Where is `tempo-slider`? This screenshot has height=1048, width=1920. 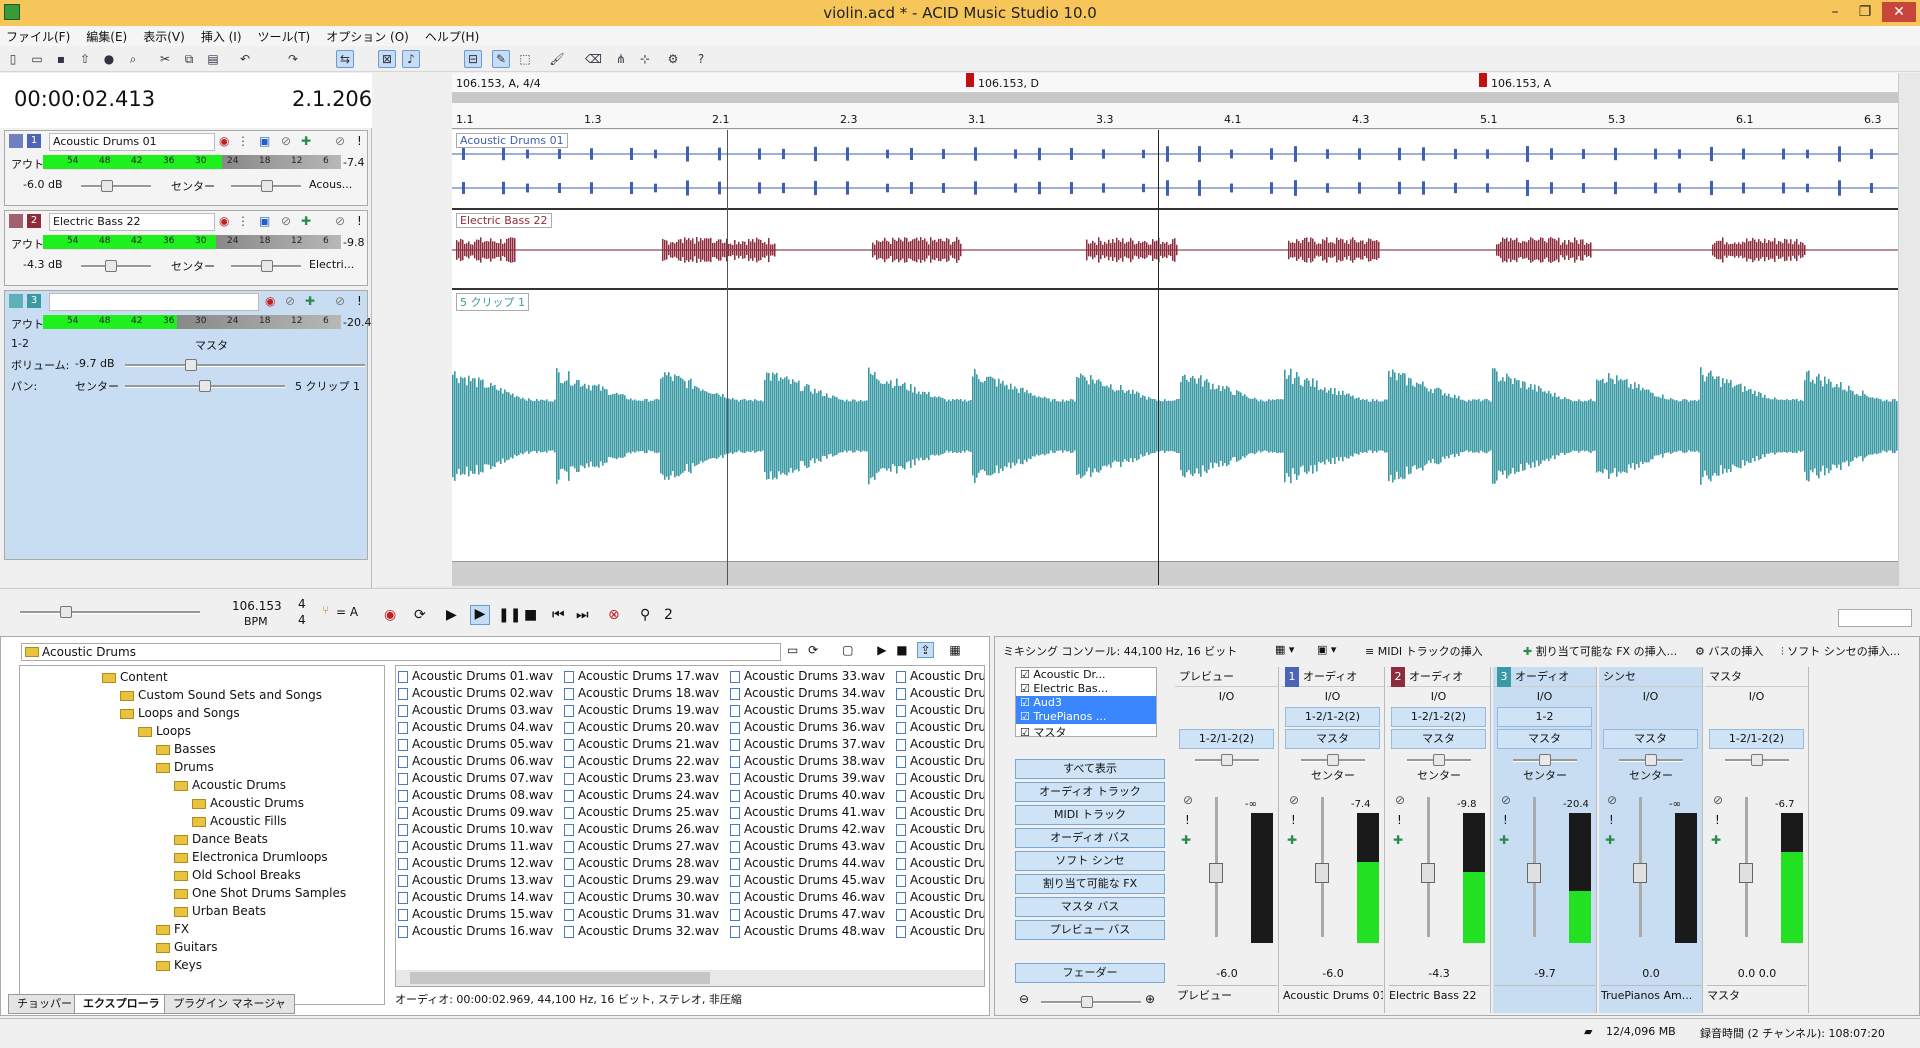 tempo-slider is located at coordinates (110, 612).